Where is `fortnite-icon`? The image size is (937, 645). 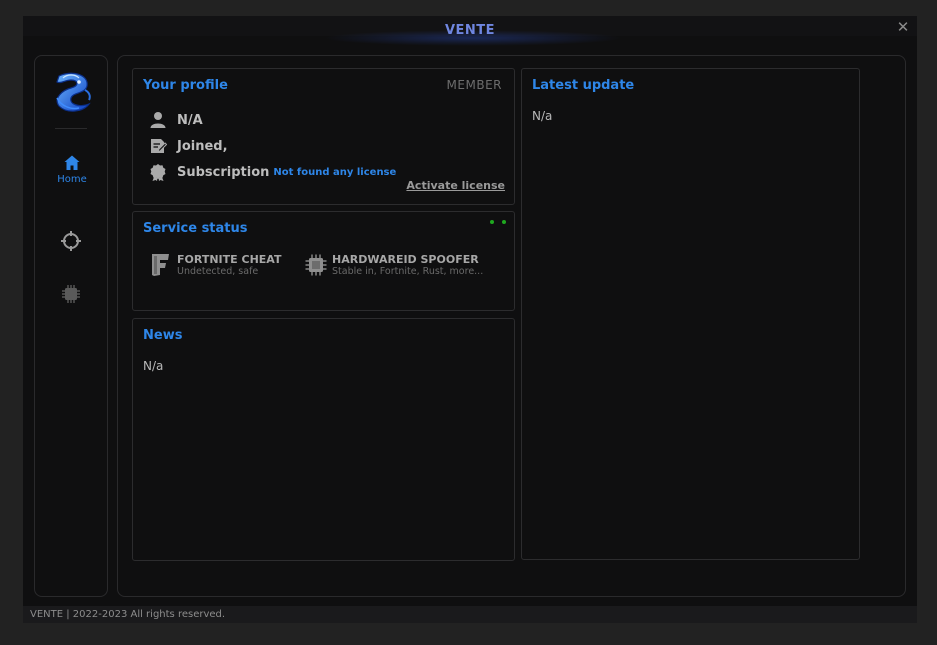 fortnite-icon is located at coordinates (160, 265).